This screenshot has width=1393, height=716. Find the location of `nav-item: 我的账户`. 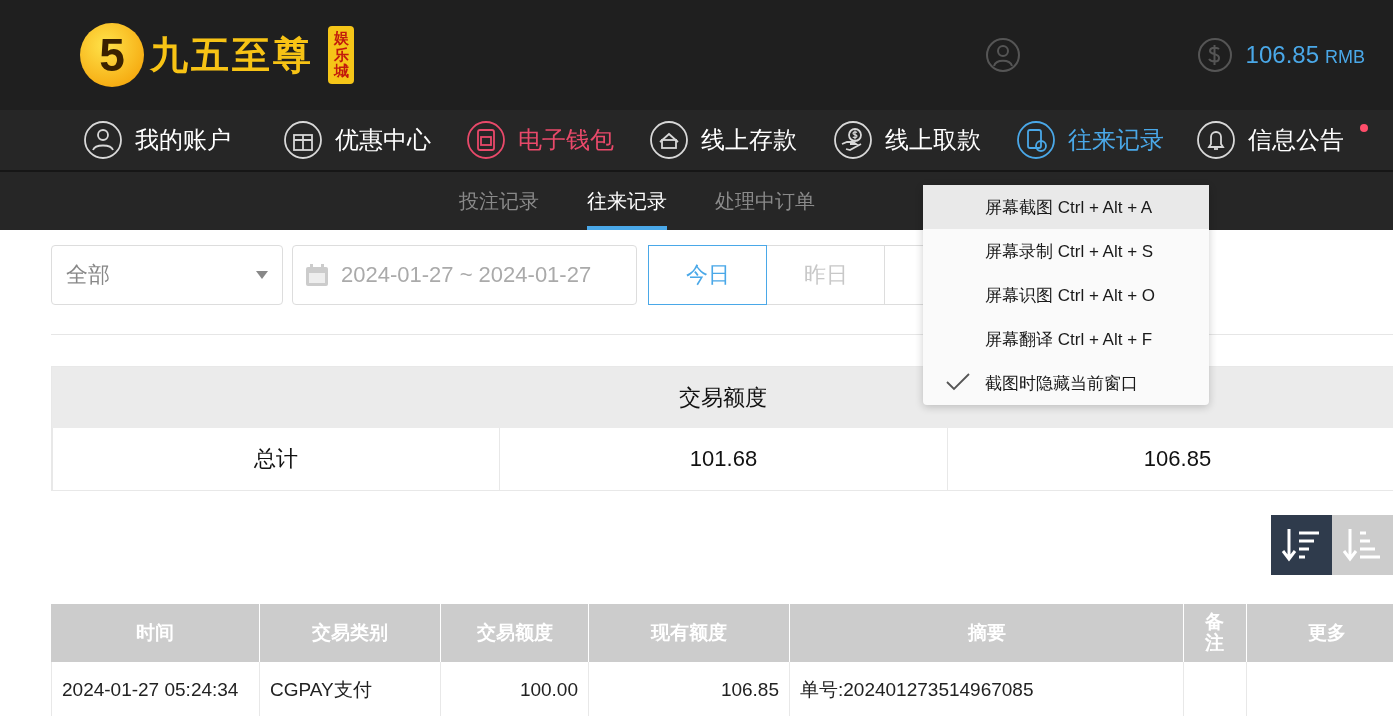

nav-item: 我的账户 is located at coordinates (183, 140).